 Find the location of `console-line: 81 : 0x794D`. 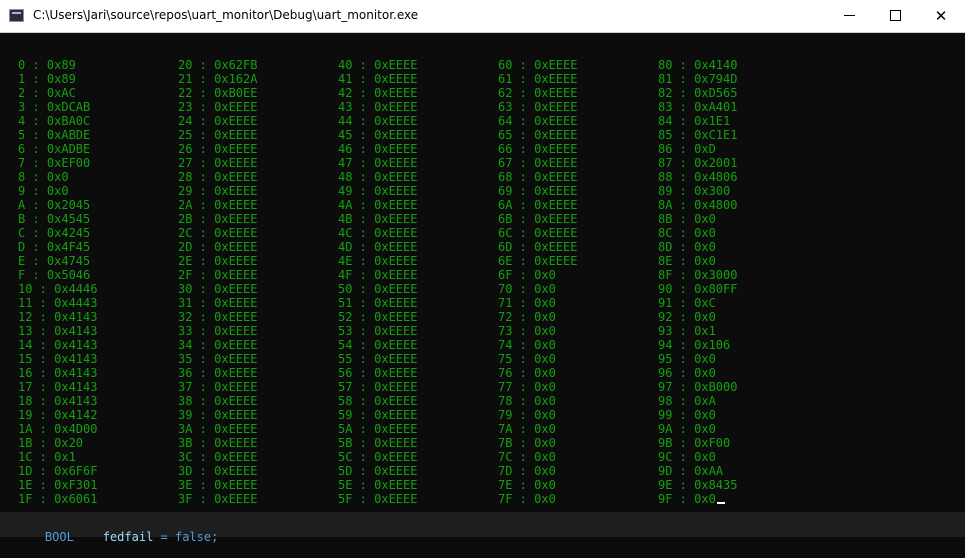

console-line: 81 : 0x794D is located at coordinates (698, 79).